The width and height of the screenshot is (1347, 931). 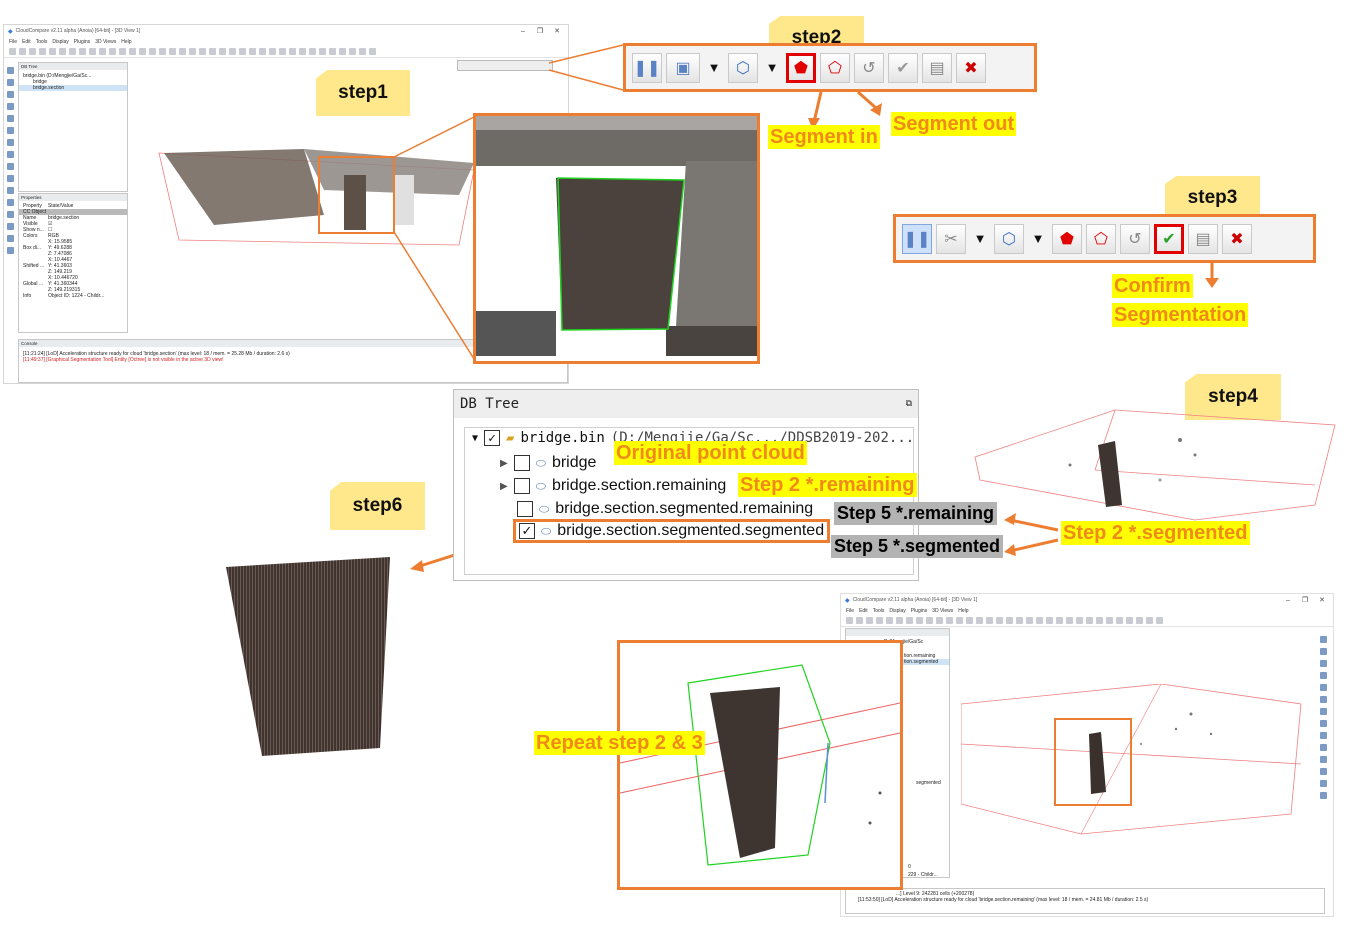 I want to click on menu-file: File, so click(x=850, y=611).